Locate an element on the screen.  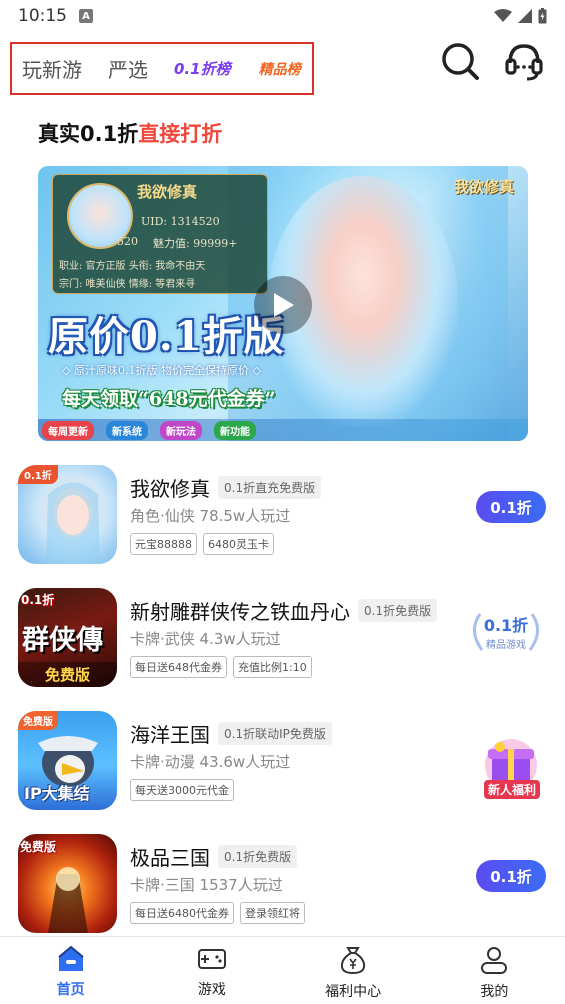
tab-discount-ranking: 0.1折榜 is located at coordinates (202, 68).